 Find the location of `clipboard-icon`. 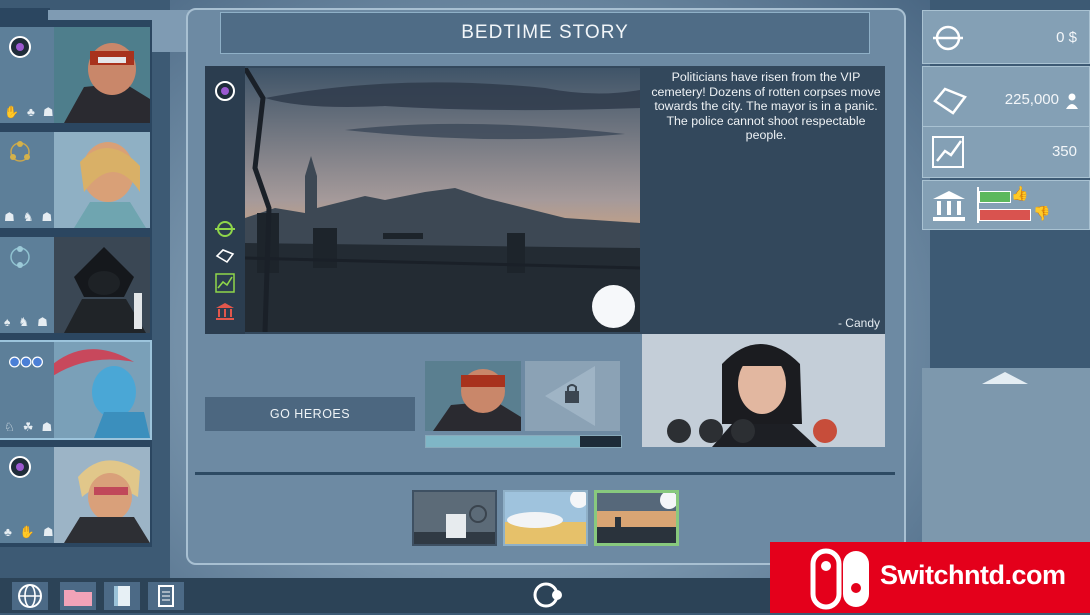

clipboard-icon is located at coordinates (166, 596).